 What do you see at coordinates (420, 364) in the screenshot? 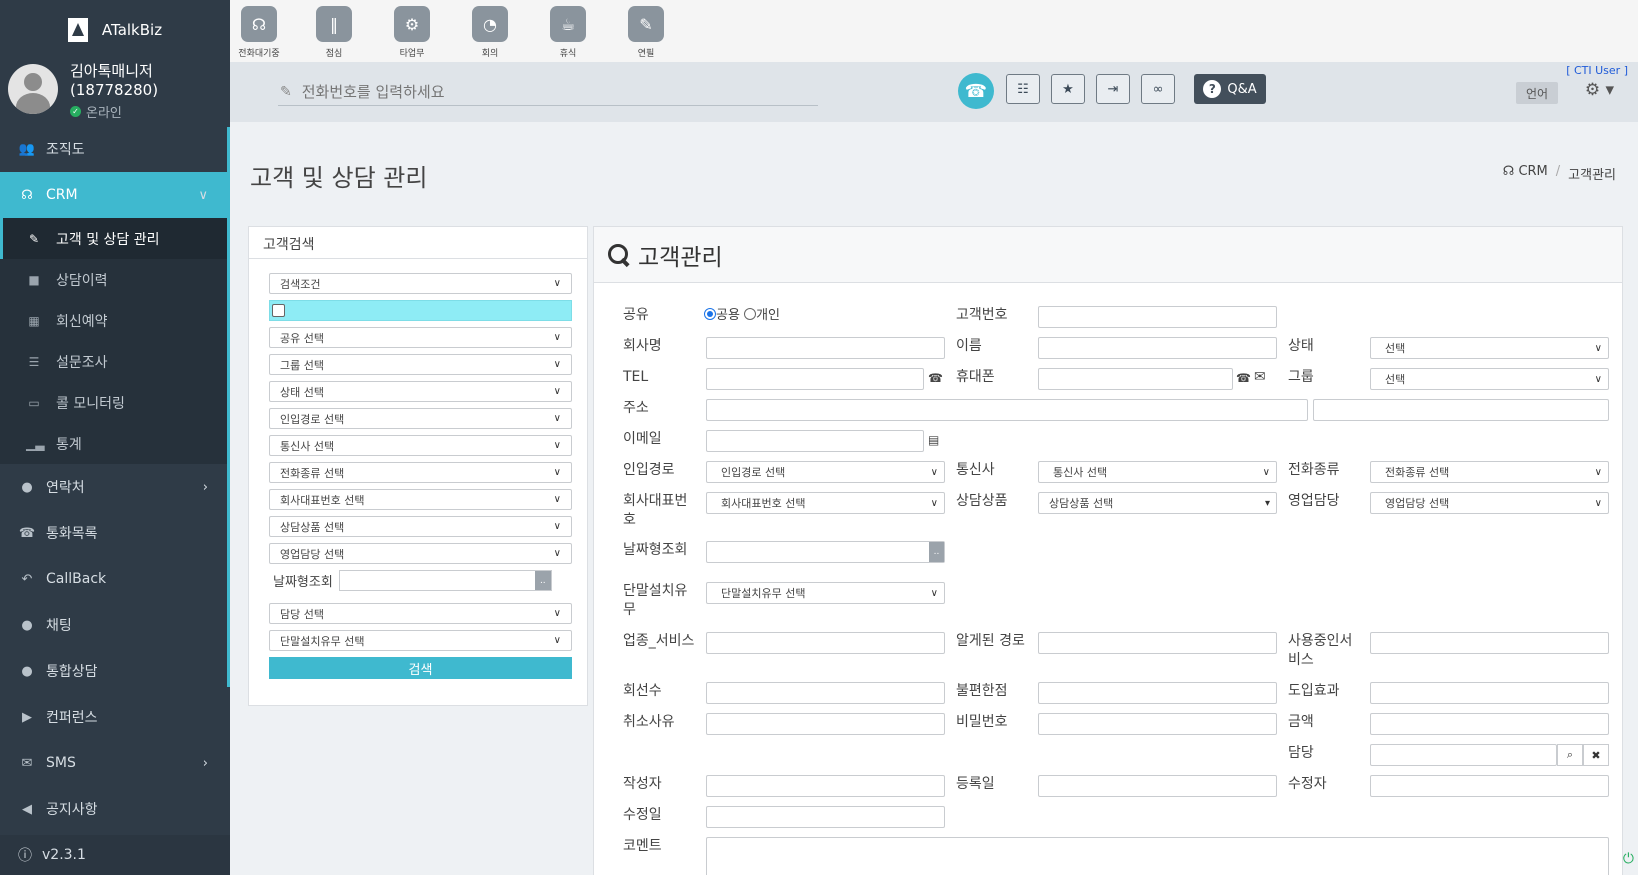
I see `group-select: 그룹 선택 ∨` at bounding box center [420, 364].